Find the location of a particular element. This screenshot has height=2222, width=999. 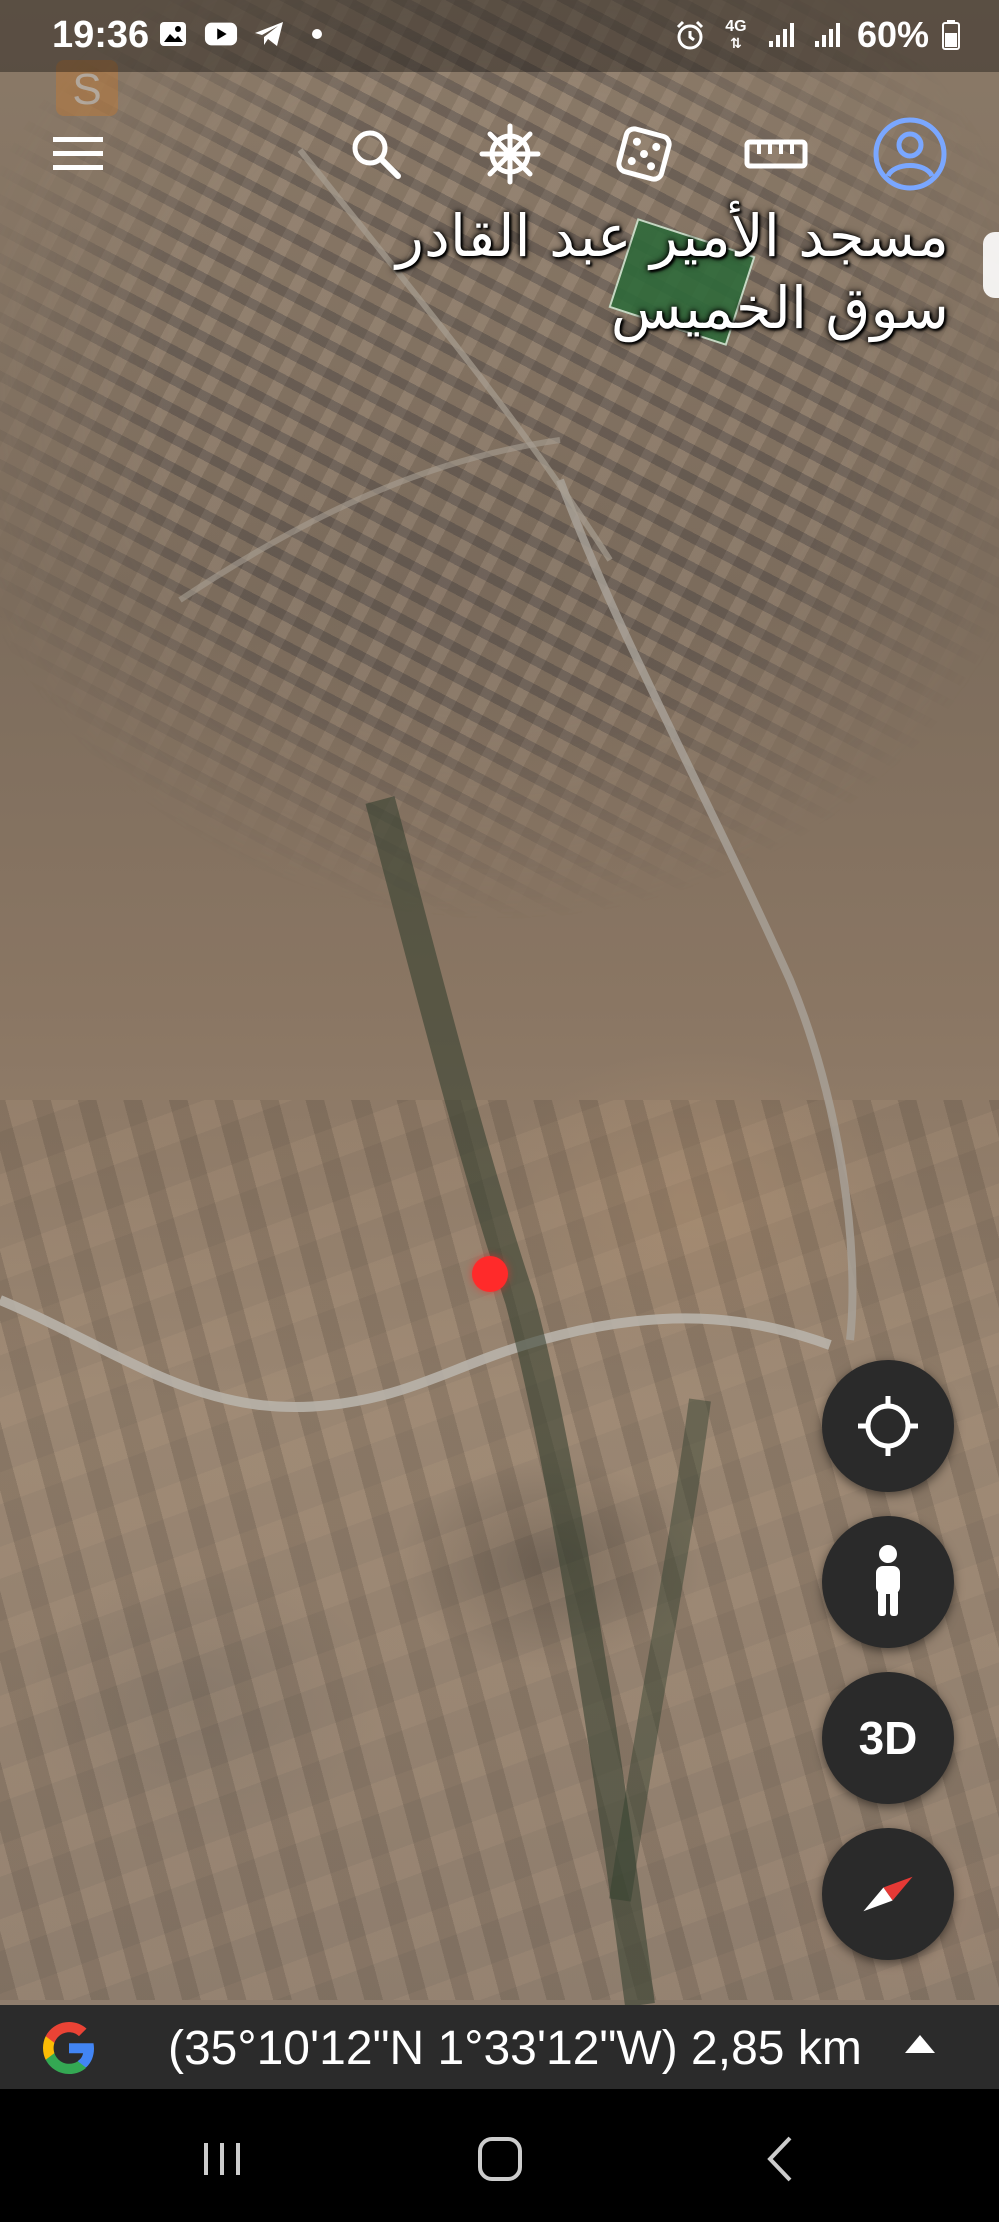

expand-arrow-icon is located at coordinates (920, 2044).